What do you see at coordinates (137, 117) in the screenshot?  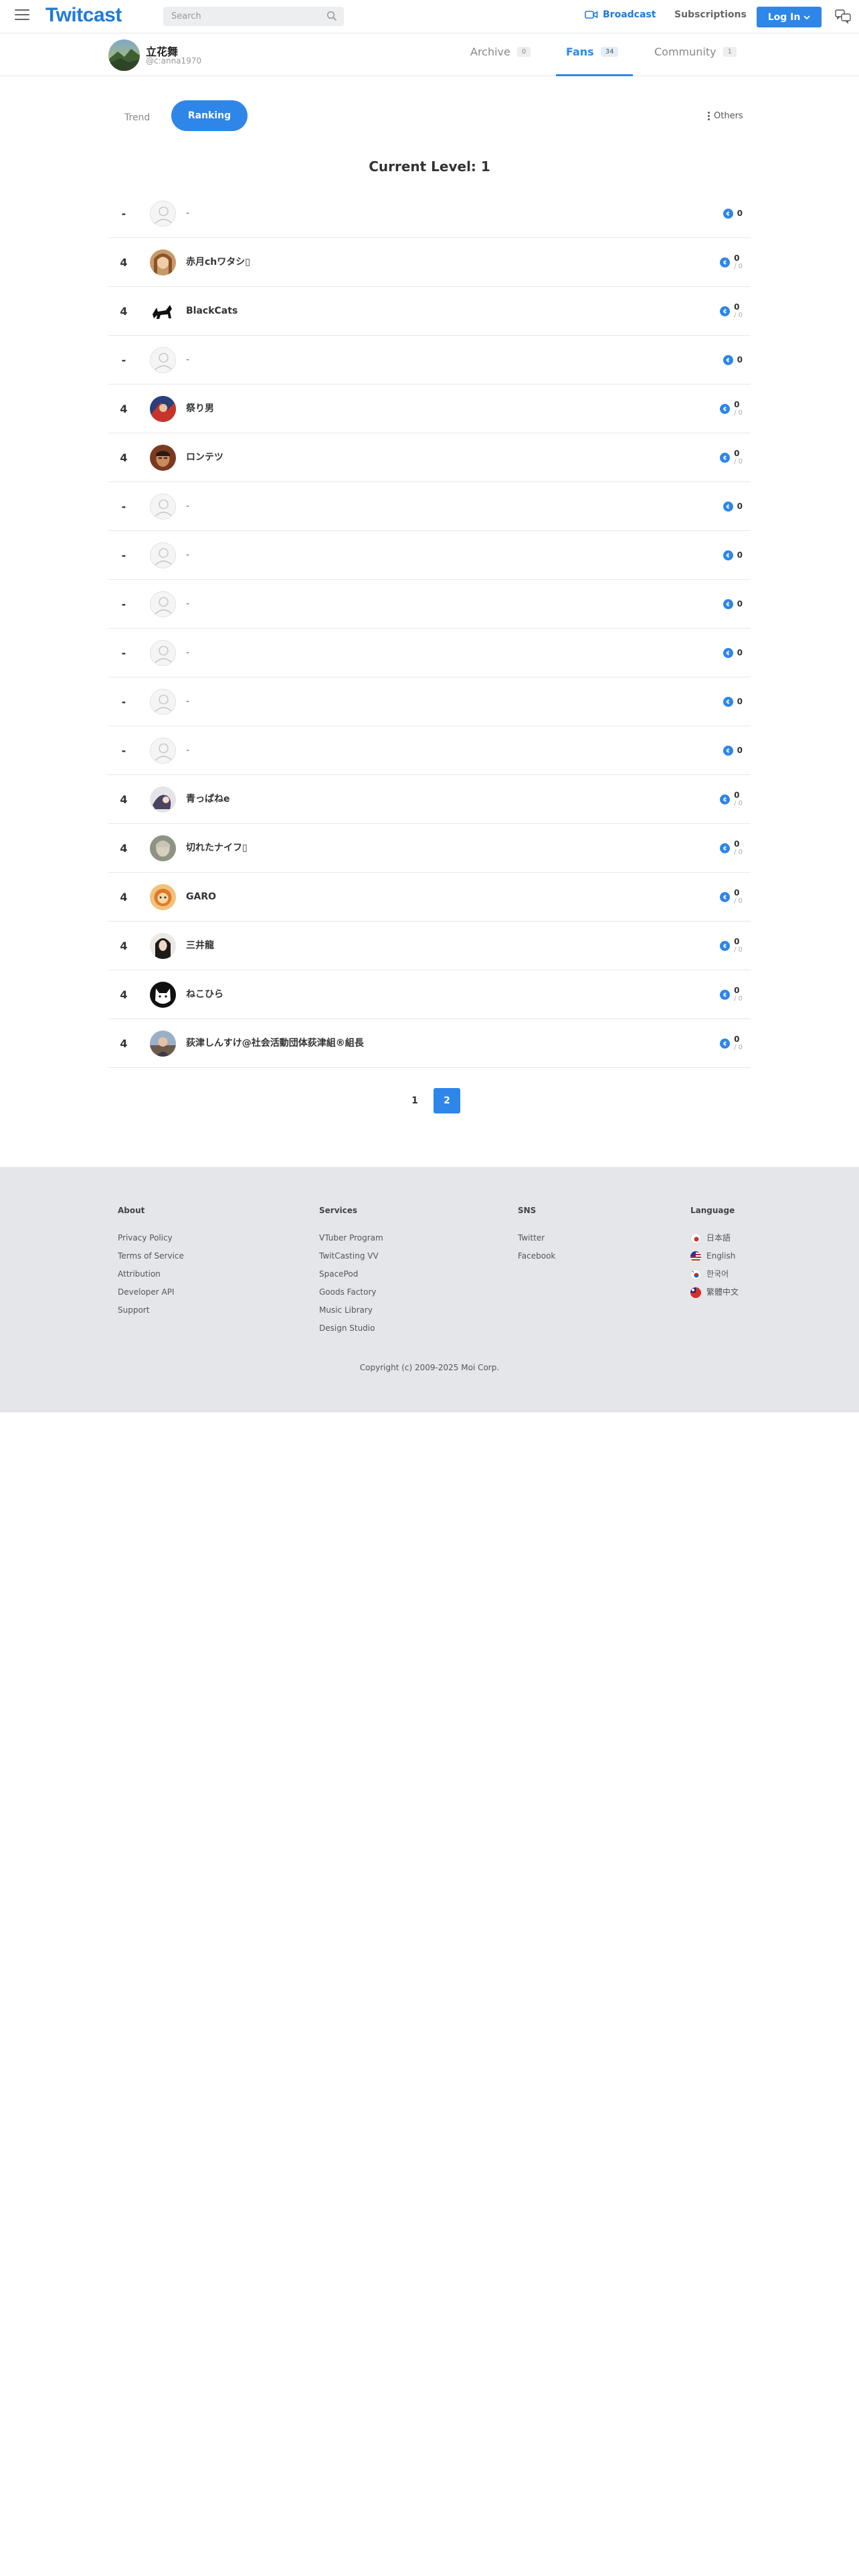 I see `trend-tab: Trend` at bounding box center [137, 117].